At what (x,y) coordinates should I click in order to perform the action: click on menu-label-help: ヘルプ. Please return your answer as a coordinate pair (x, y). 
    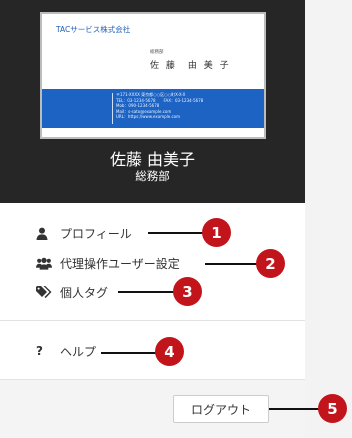
    Looking at the image, I should click on (78, 351).